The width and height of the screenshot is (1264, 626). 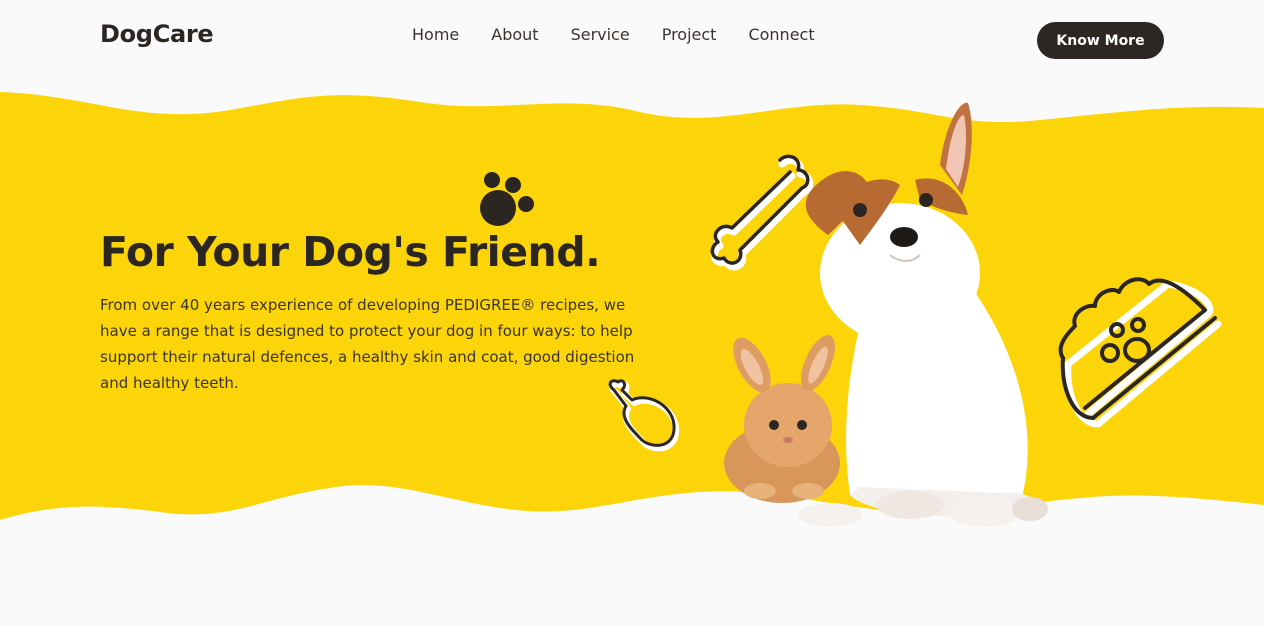 What do you see at coordinates (644, 415) in the screenshot?
I see `drumstick-icon` at bounding box center [644, 415].